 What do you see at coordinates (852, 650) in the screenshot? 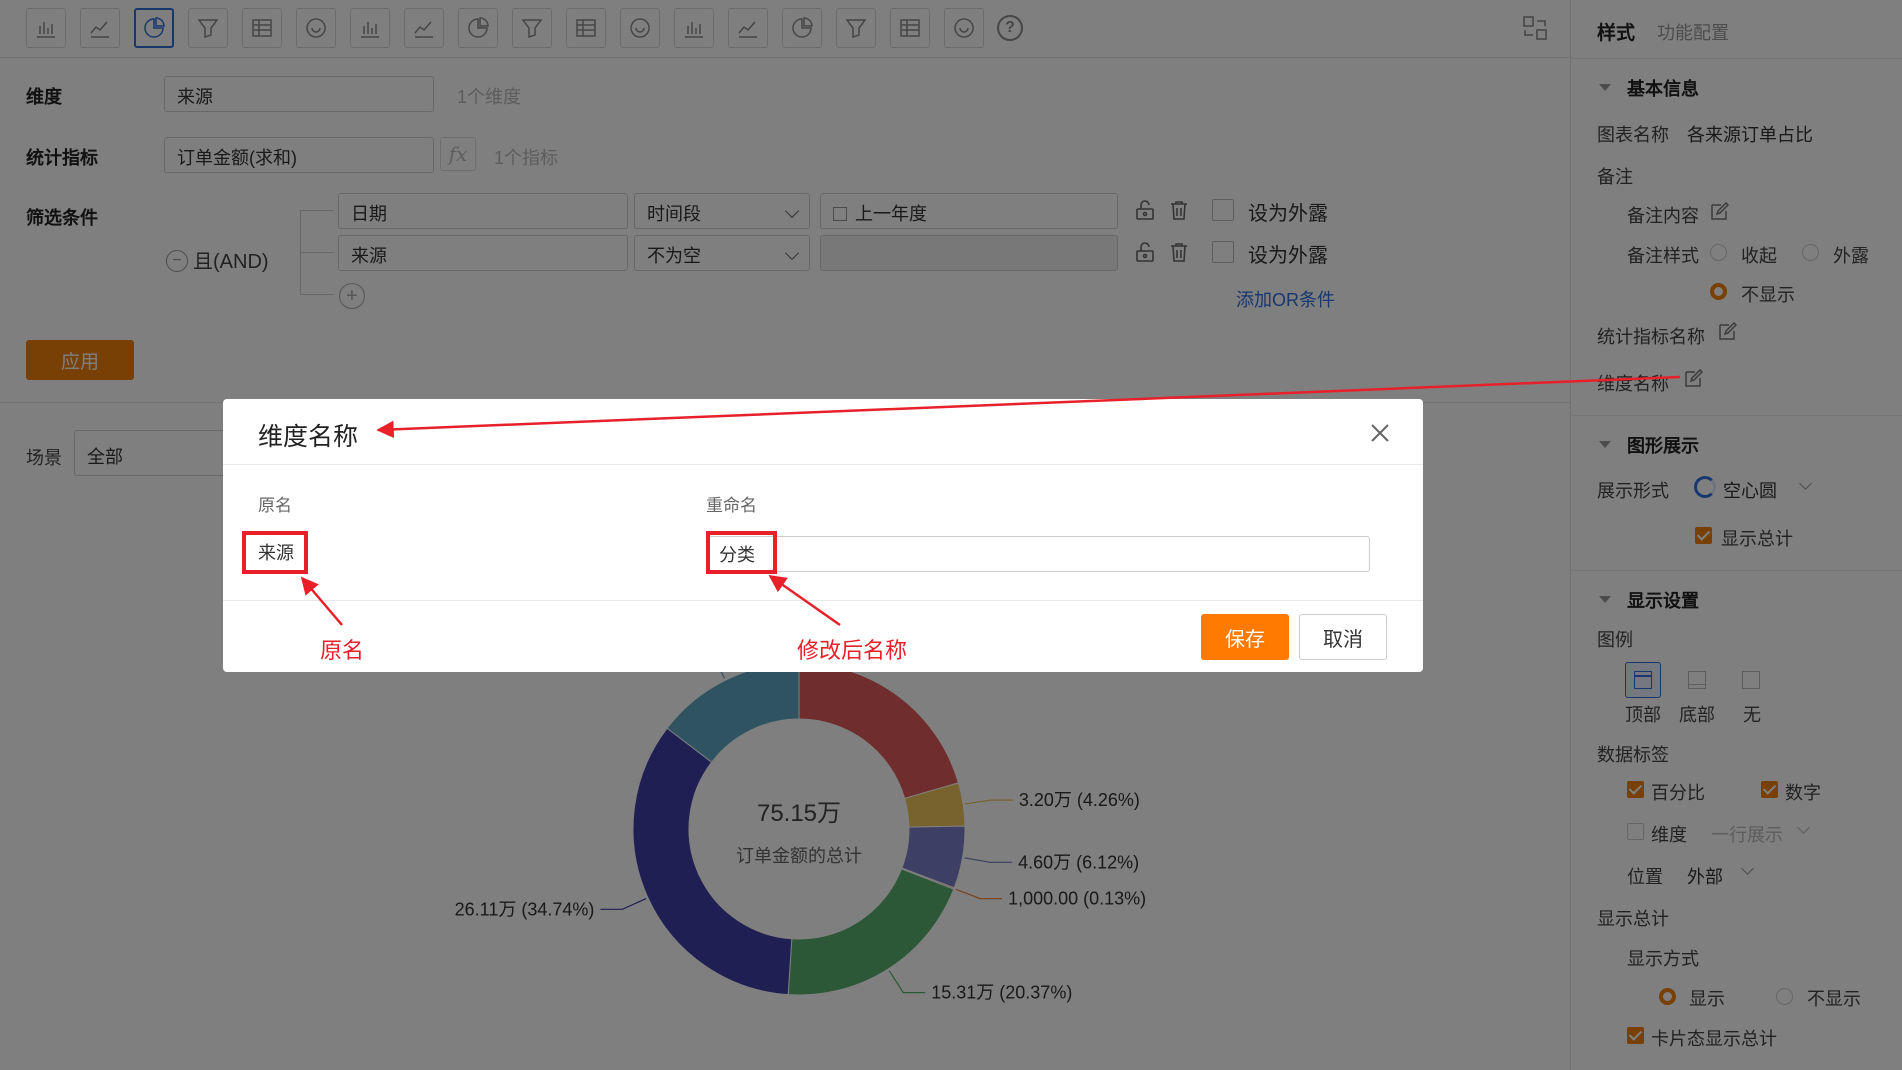
I see `annotation-label-renamed: 修改后名称` at bounding box center [852, 650].